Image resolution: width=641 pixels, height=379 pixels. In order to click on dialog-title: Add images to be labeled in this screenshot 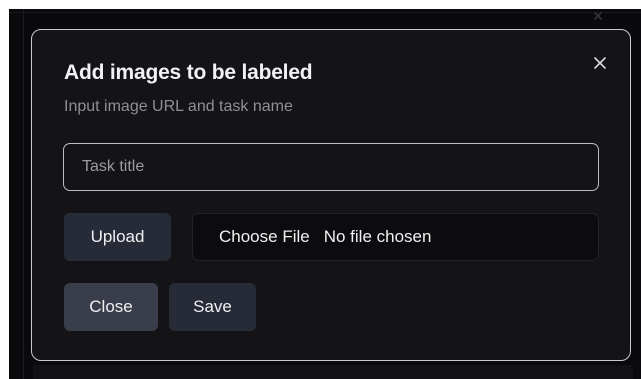, I will do `click(188, 72)`.